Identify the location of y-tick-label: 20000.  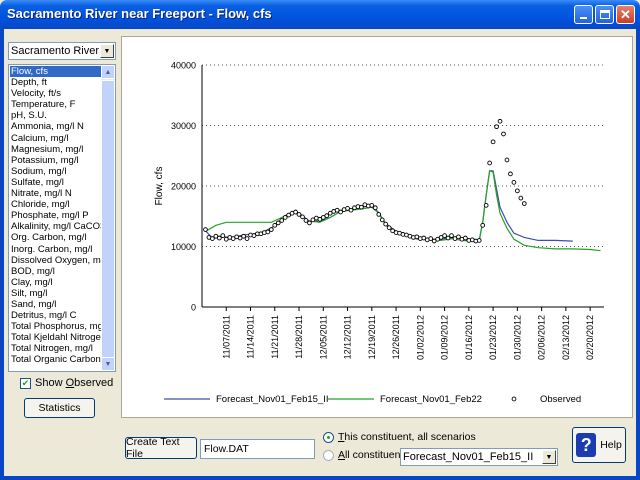
(183, 187).